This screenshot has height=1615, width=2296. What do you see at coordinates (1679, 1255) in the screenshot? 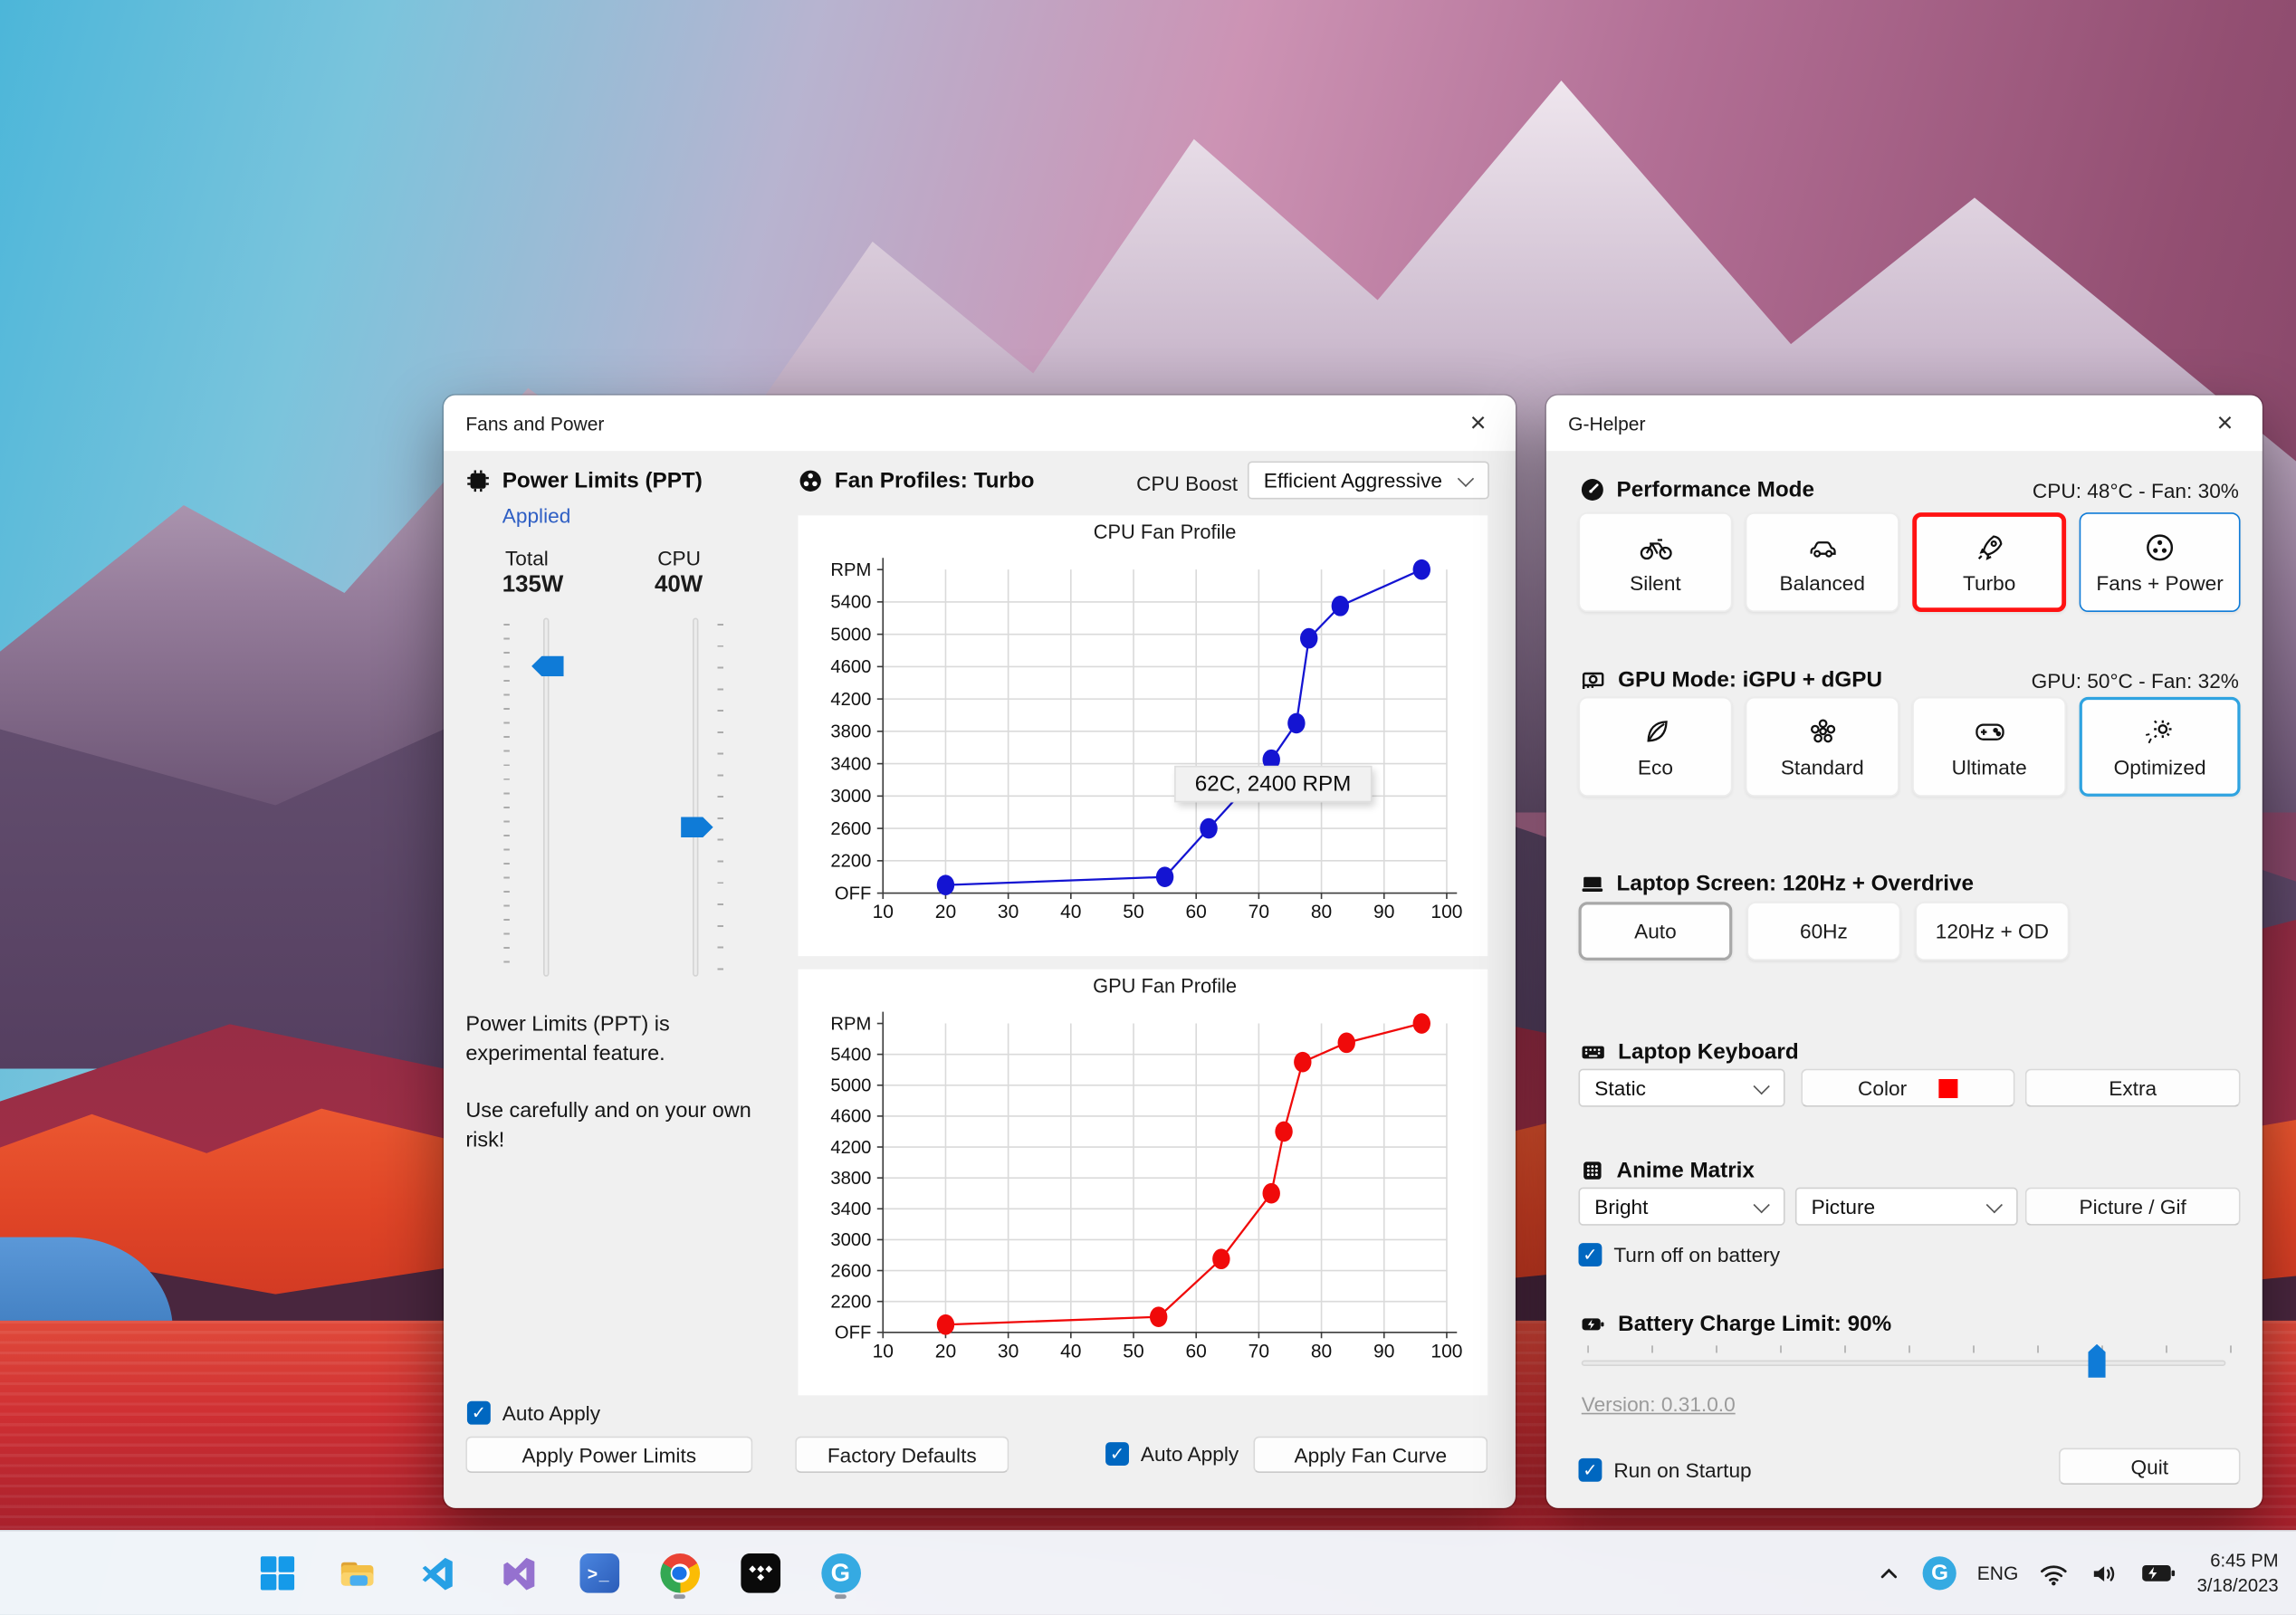
I see `turn-off-on-battery-checkbox: ✓ Turn off on battery` at bounding box center [1679, 1255].